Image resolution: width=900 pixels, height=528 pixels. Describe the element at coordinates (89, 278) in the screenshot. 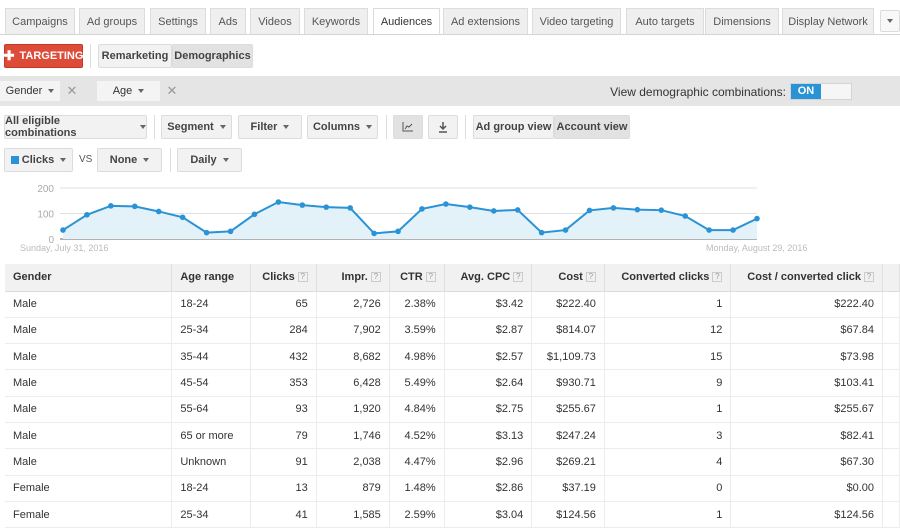

I see `column-header: Gender` at that location.